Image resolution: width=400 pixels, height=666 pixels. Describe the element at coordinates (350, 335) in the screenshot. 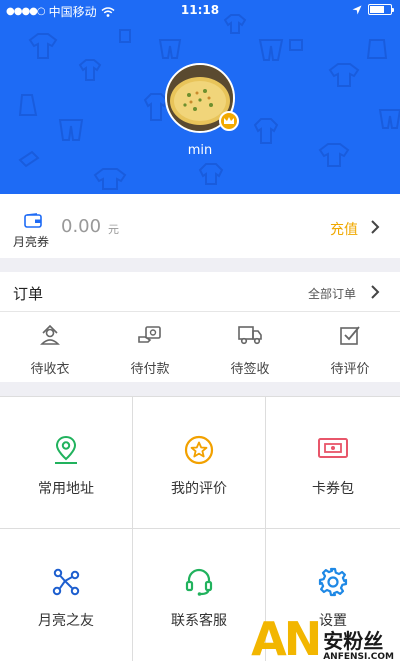

I see `checkbox-review-icon` at that location.